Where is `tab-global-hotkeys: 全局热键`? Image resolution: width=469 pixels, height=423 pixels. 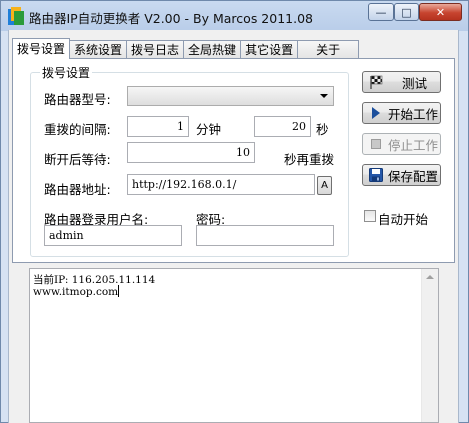
tab-global-hotkeys: 全局热键 is located at coordinates (213, 49).